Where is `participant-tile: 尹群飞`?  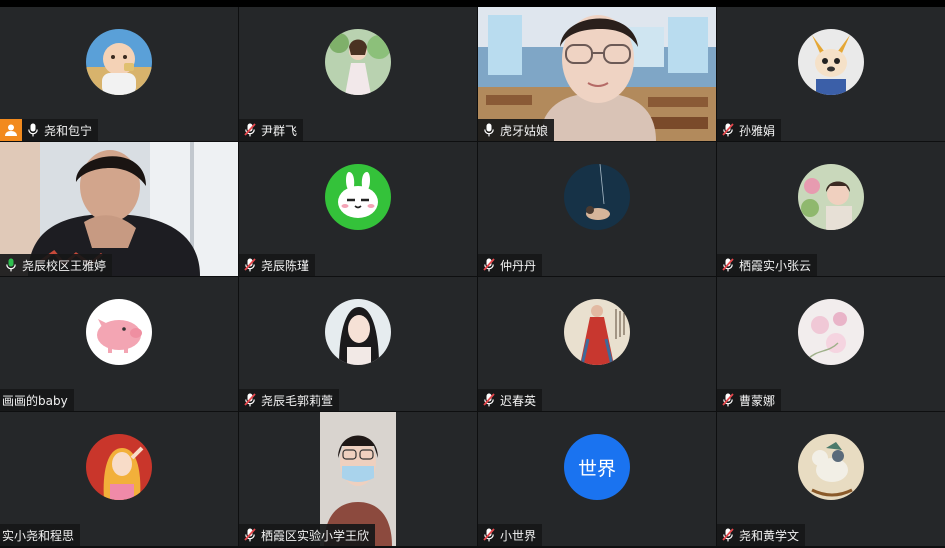 participant-tile: 尹群飞 is located at coordinates (358, 74).